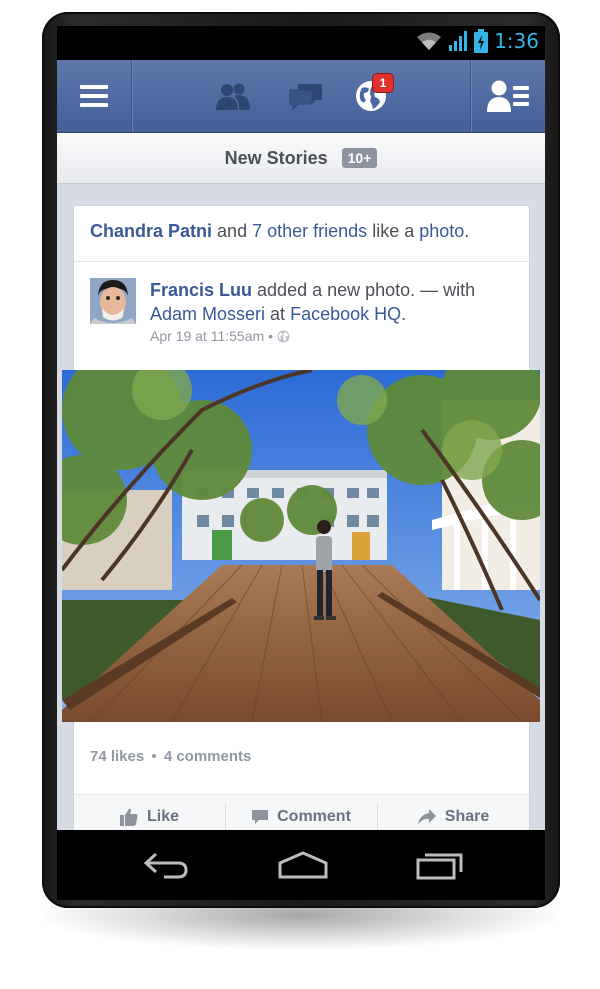  I want to click on android-nav-bar, so click(301, 865).